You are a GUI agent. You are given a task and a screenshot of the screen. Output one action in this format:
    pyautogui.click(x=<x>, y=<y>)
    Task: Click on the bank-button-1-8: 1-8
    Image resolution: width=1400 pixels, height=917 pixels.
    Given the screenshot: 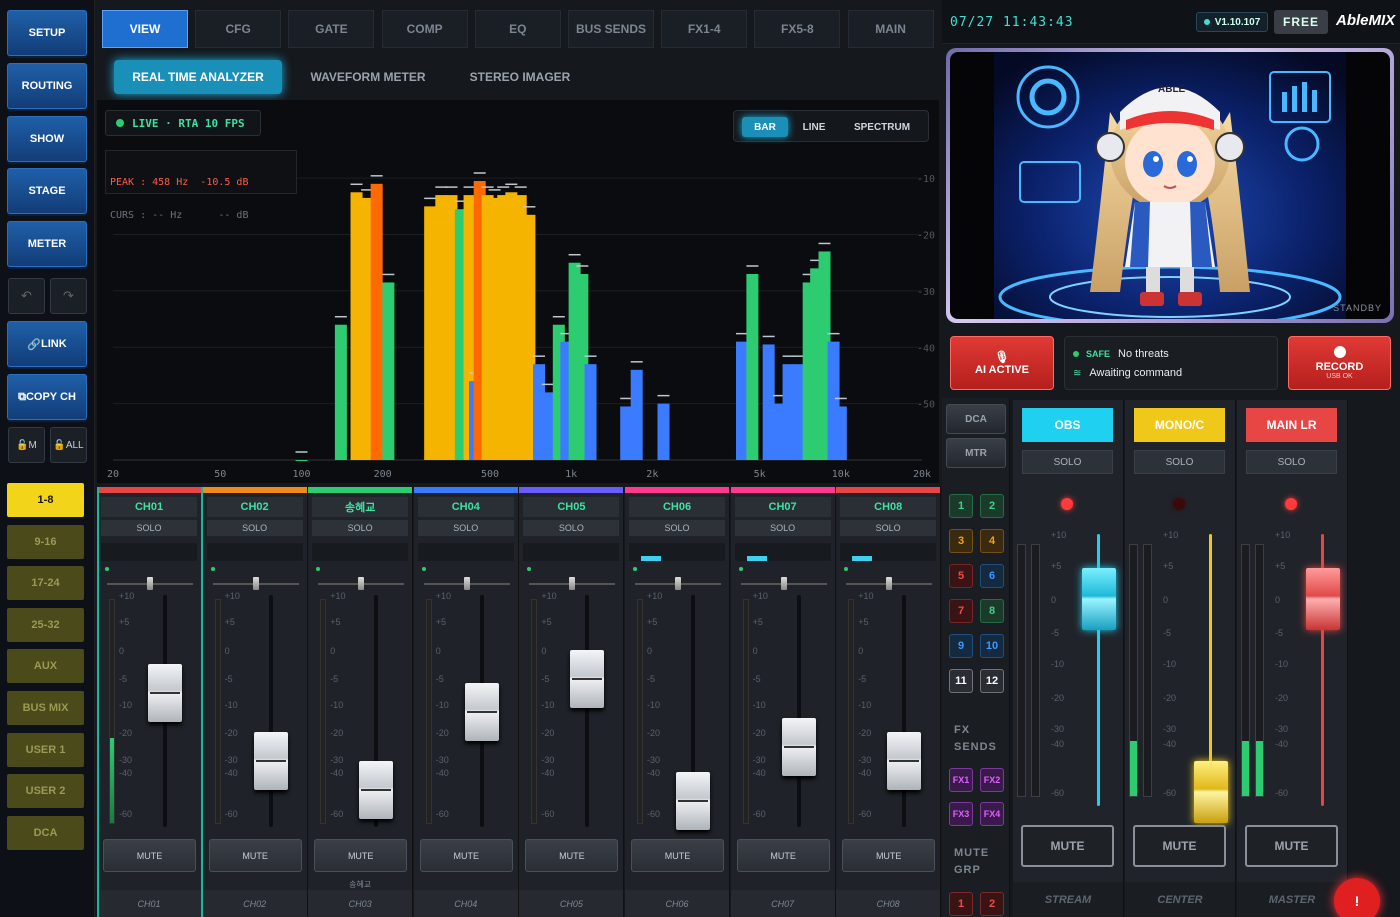 What is the action you would take?
    pyautogui.click(x=45, y=500)
    